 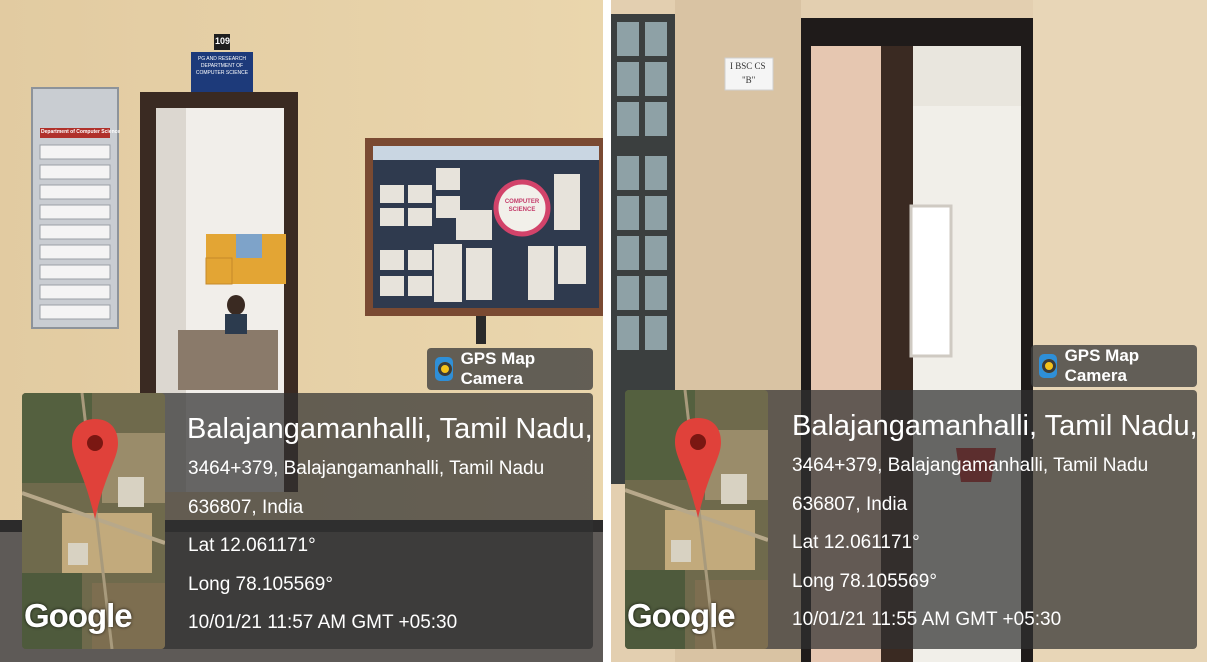 I want to click on class-sign-line-2: "B", so click(x=749, y=80).